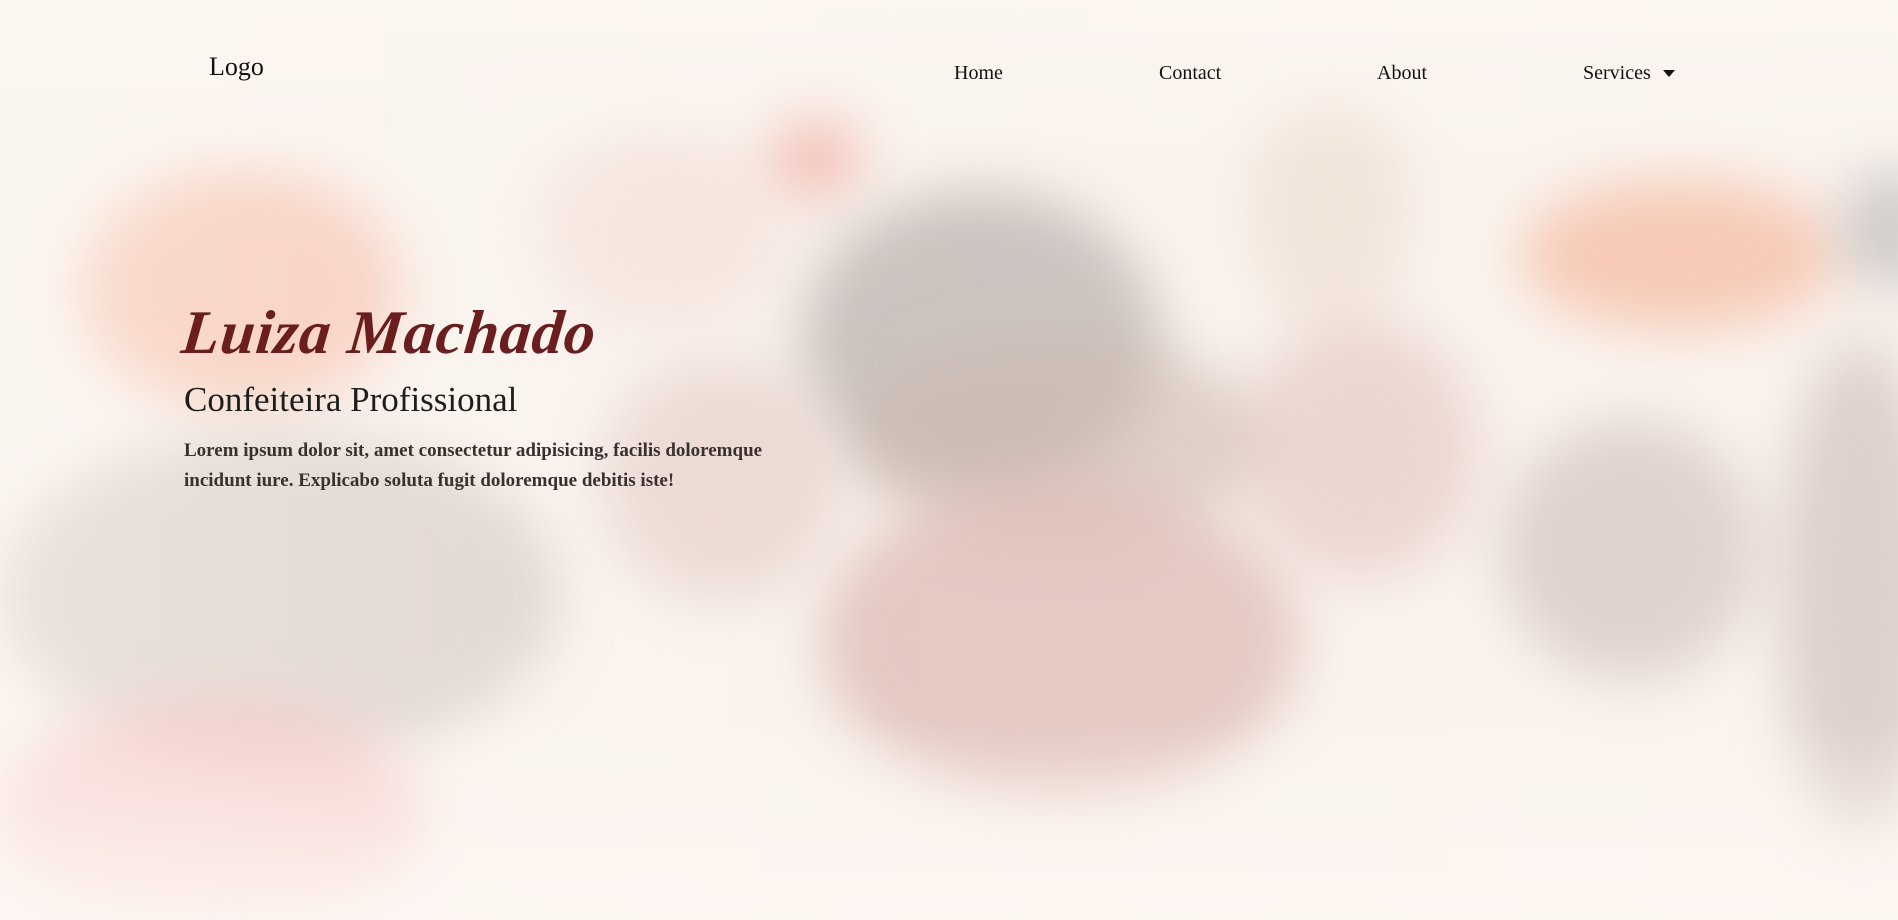 Image resolution: width=1898 pixels, height=920 pixels. What do you see at coordinates (1617, 73) in the screenshot?
I see `nav-services-label: Services` at bounding box center [1617, 73].